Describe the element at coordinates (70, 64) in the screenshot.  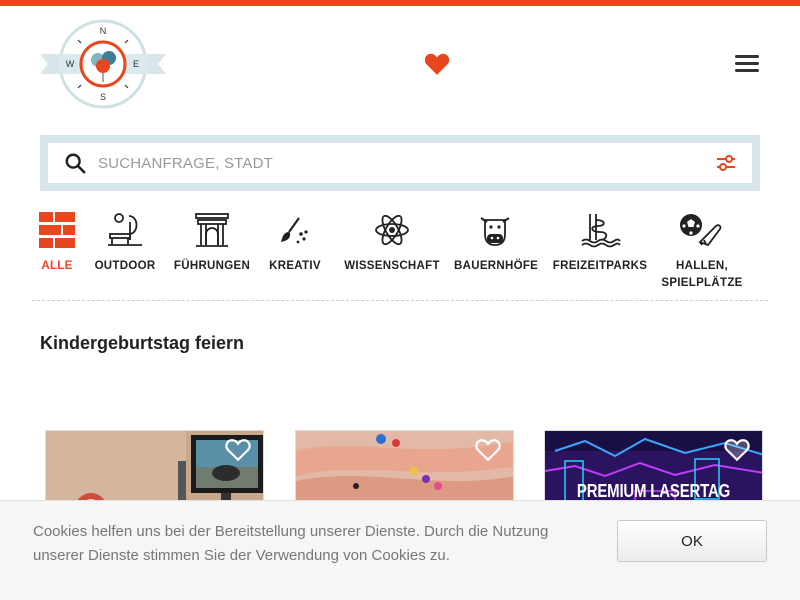
I see `logo-letter-w: W` at that location.